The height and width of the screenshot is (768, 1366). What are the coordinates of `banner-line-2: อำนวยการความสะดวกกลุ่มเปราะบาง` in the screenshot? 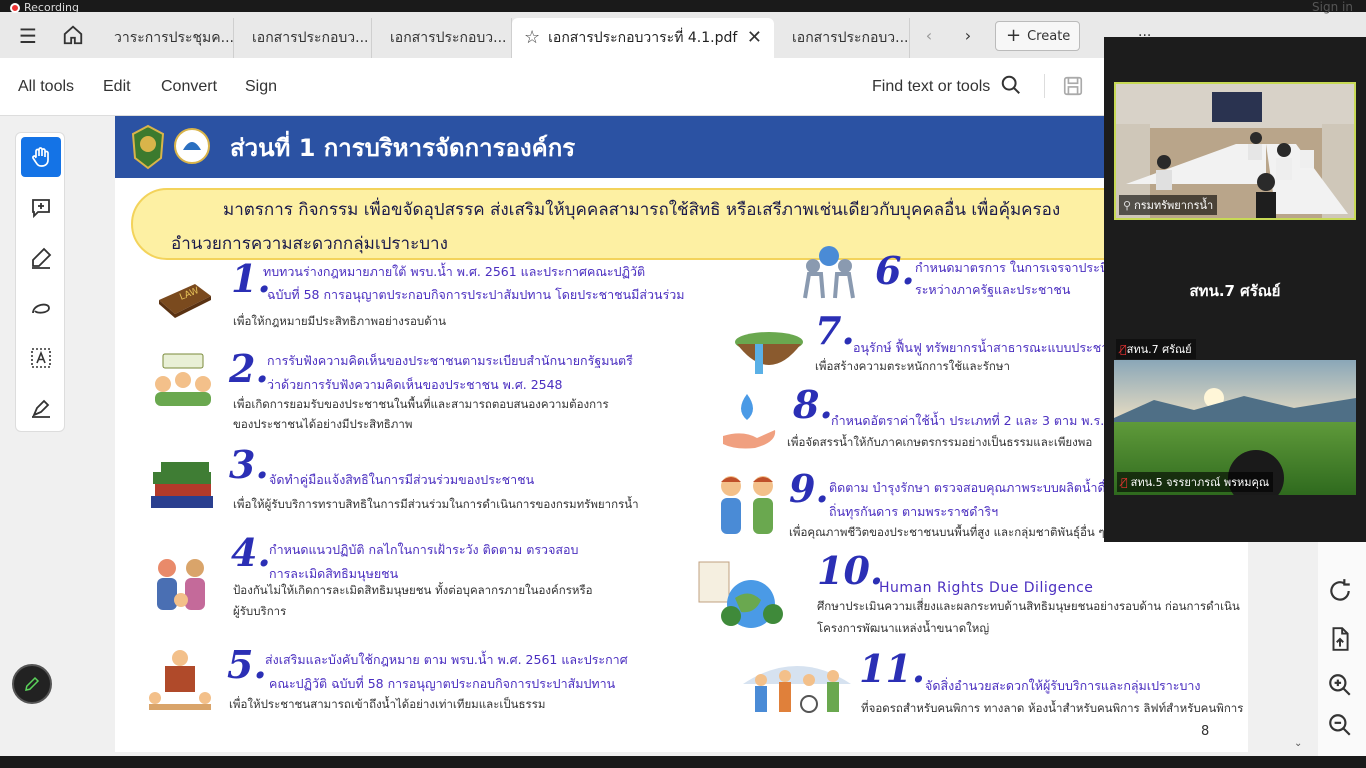 It's located at (309, 244).